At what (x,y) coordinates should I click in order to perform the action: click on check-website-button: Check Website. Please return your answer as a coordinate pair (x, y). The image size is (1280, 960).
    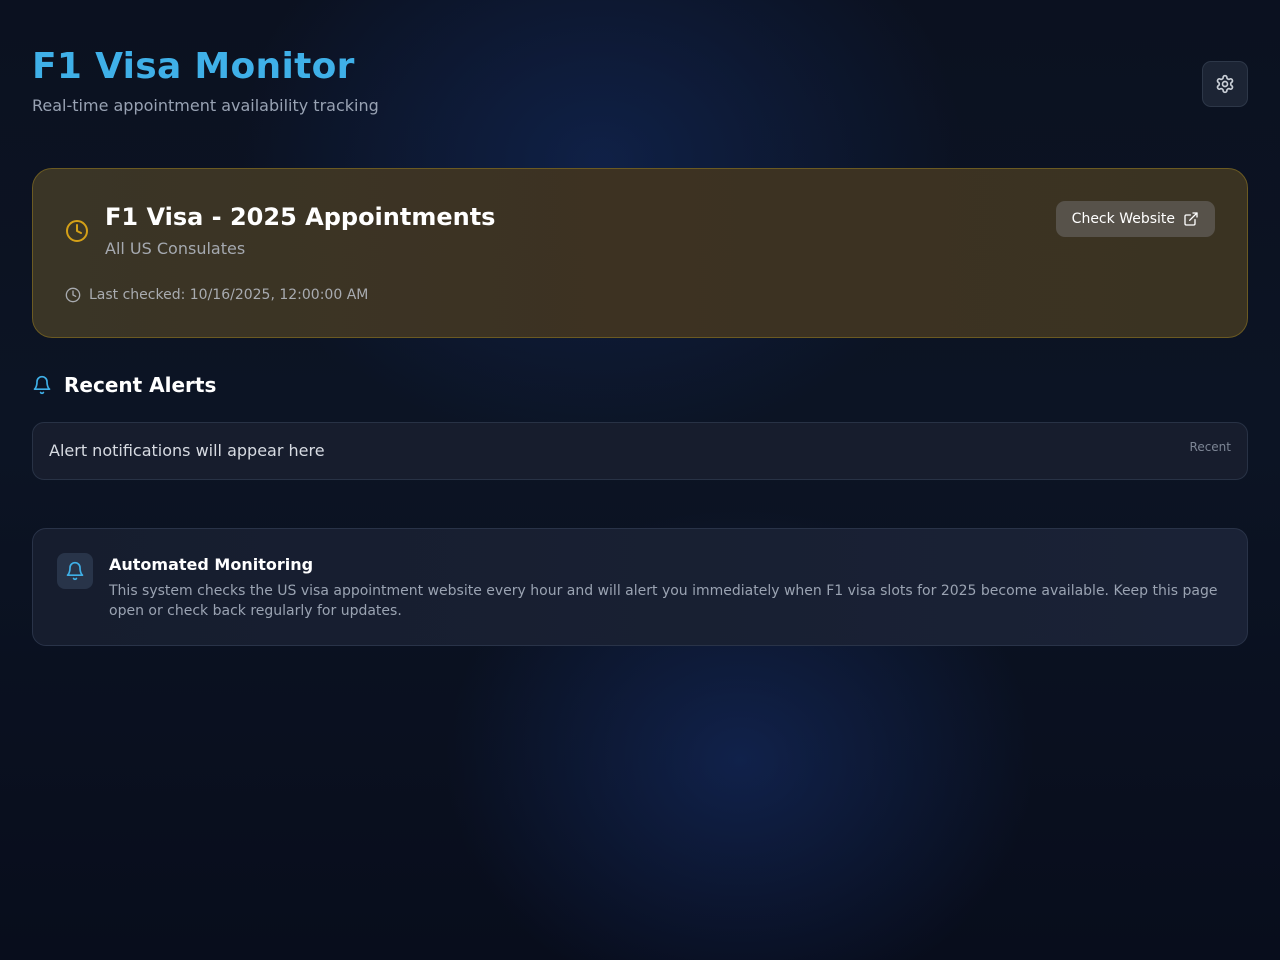
    Looking at the image, I should click on (1135, 219).